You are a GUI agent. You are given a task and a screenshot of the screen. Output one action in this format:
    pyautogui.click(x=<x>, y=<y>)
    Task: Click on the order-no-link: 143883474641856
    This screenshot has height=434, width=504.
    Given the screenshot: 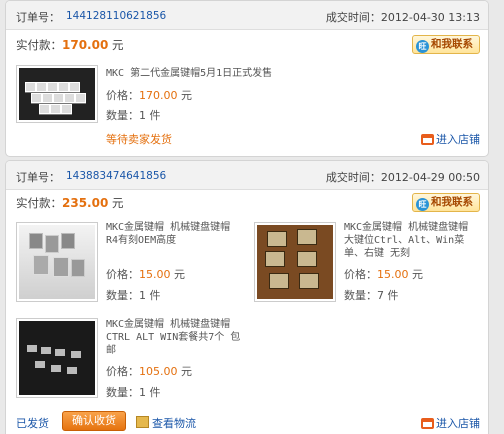 What is the action you would take?
    pyautogui.click(x=116, y=176)
    